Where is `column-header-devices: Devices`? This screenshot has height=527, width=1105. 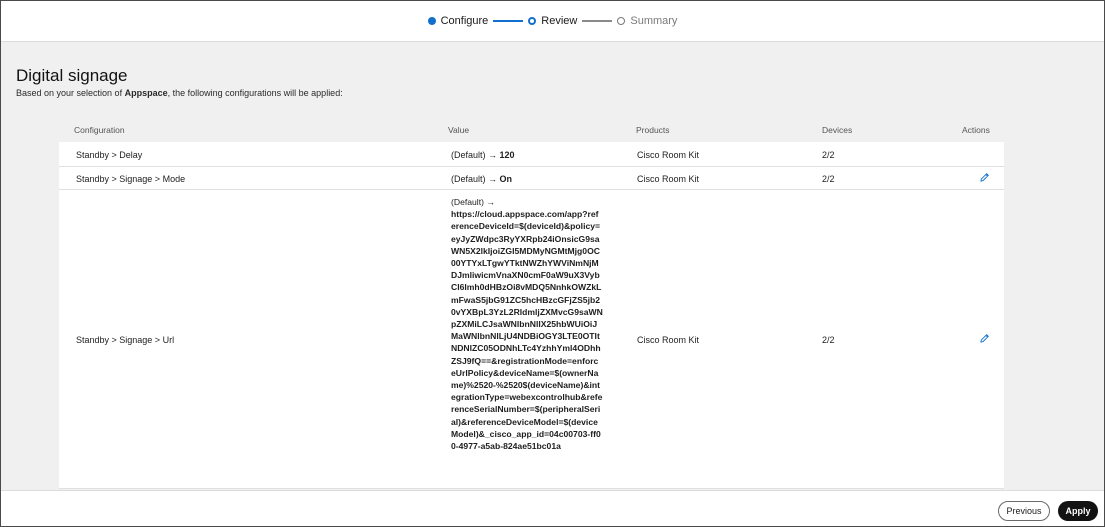 column-header-devices: Devices is located at coordinates (837, 130).